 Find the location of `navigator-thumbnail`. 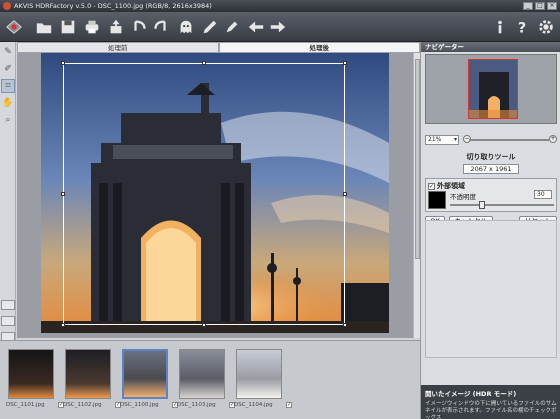

navigator-thumbnail is located at coordinates (493, 89).